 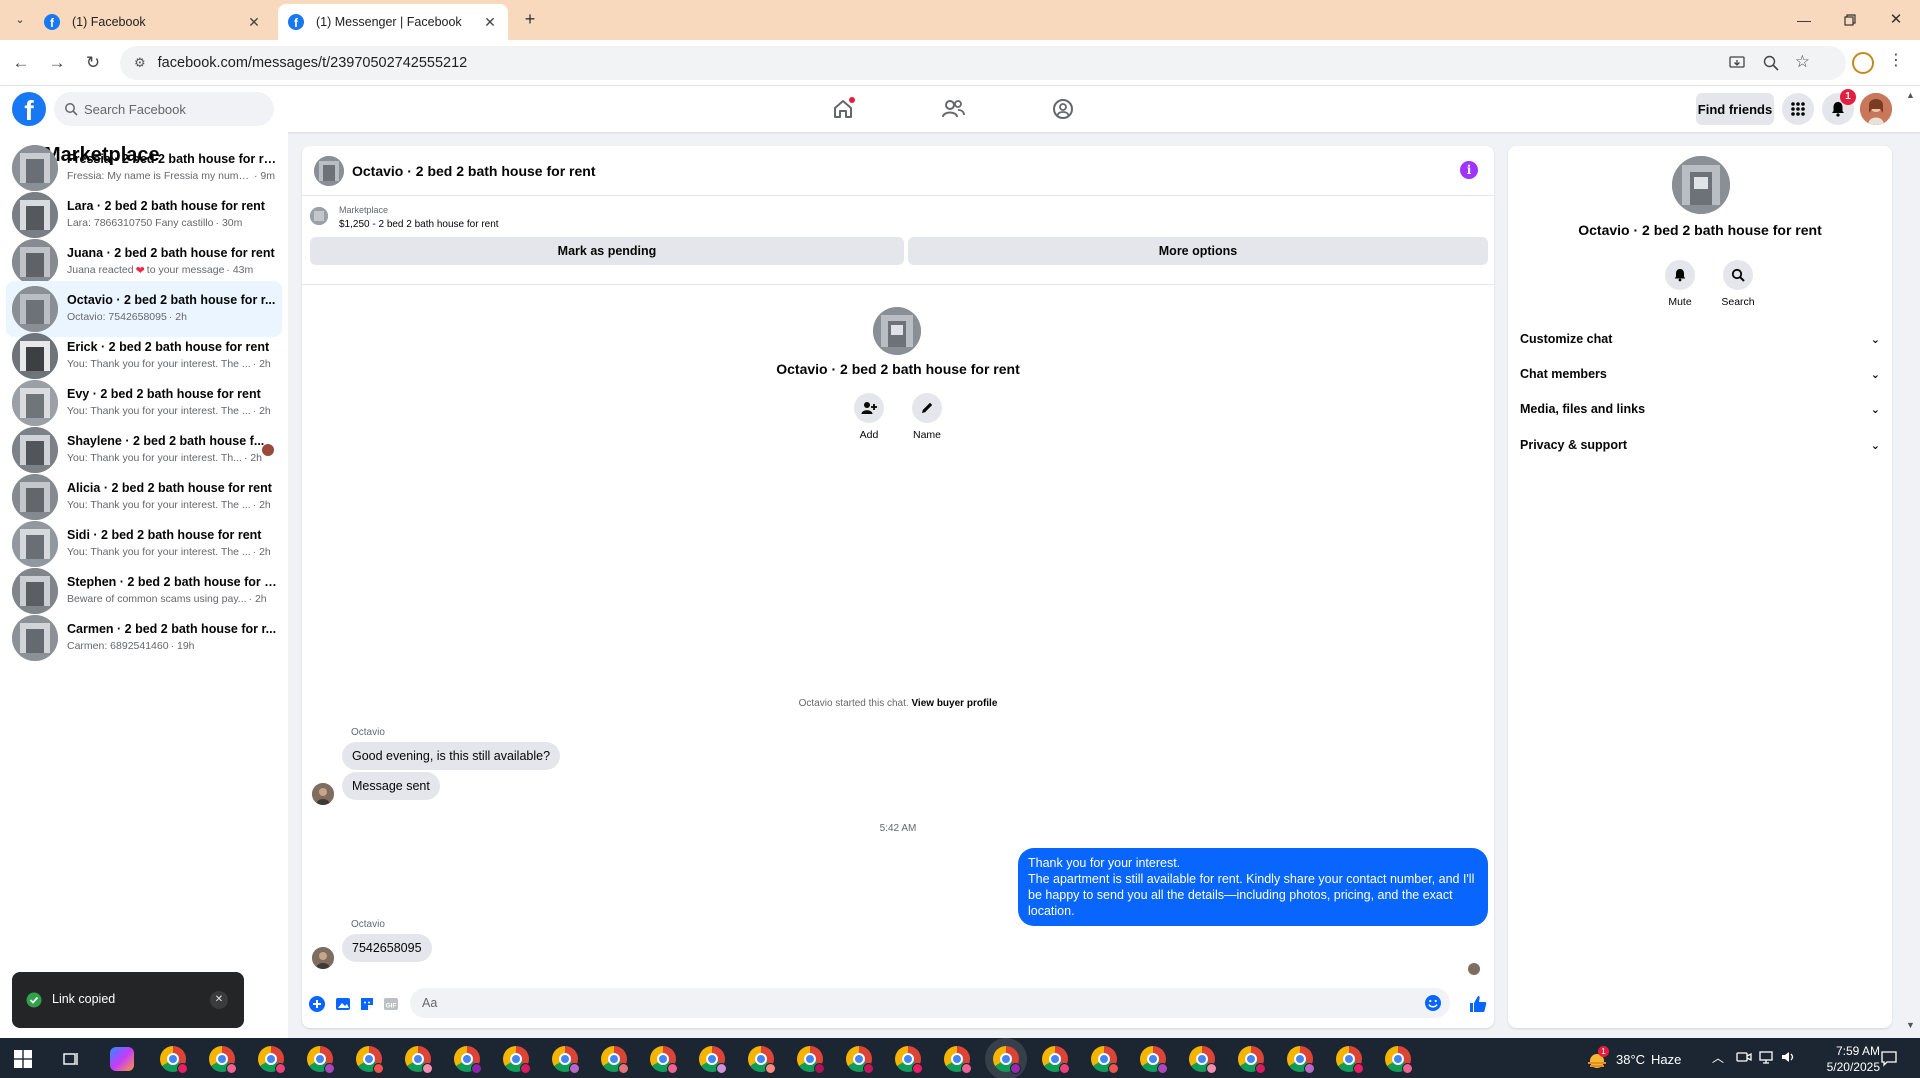 I want to click on incoming-message: Good evening, is this still available?, so click(x=451, y=756).